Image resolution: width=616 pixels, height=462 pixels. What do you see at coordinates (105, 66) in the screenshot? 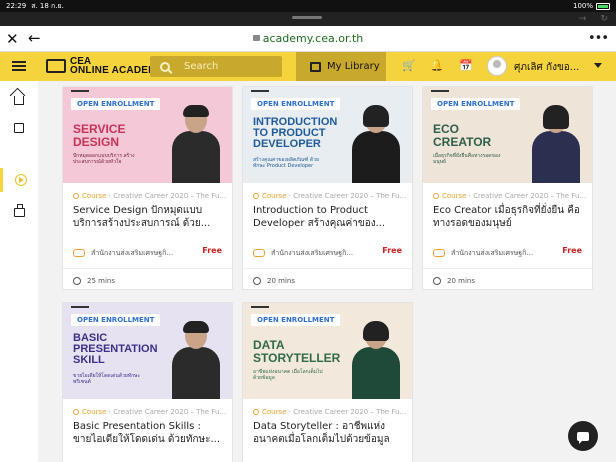
I see `logo: CEA ONLINE ACADEMY` at bounding box center [105, 66].